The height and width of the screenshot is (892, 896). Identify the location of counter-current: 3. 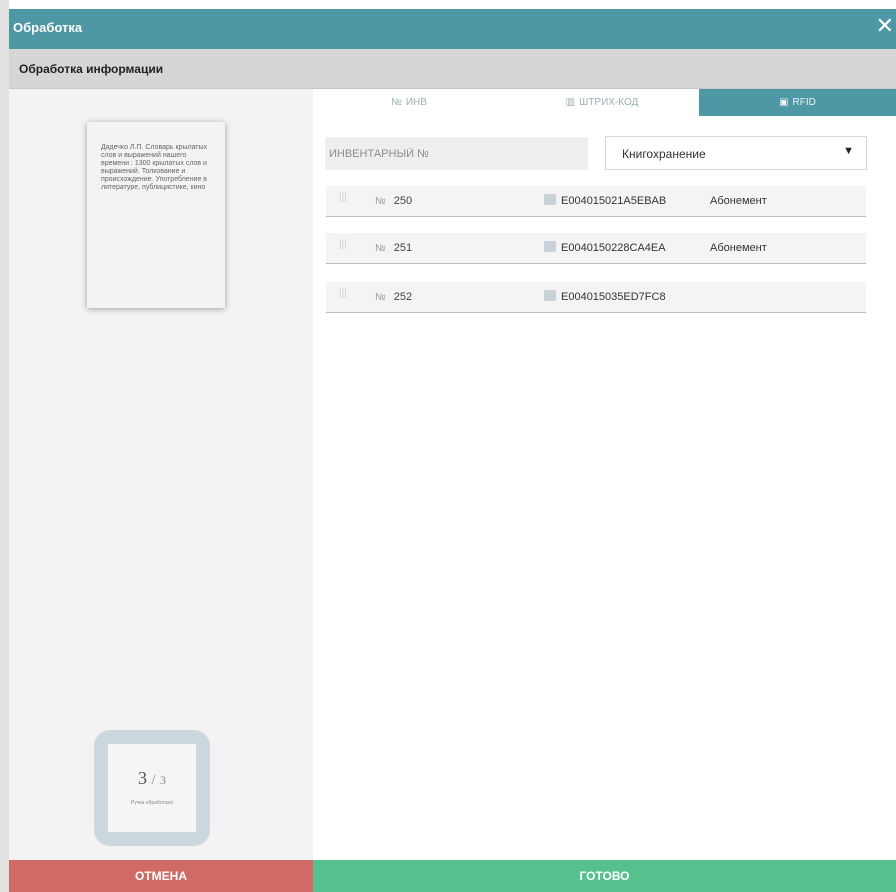
(143, 778).